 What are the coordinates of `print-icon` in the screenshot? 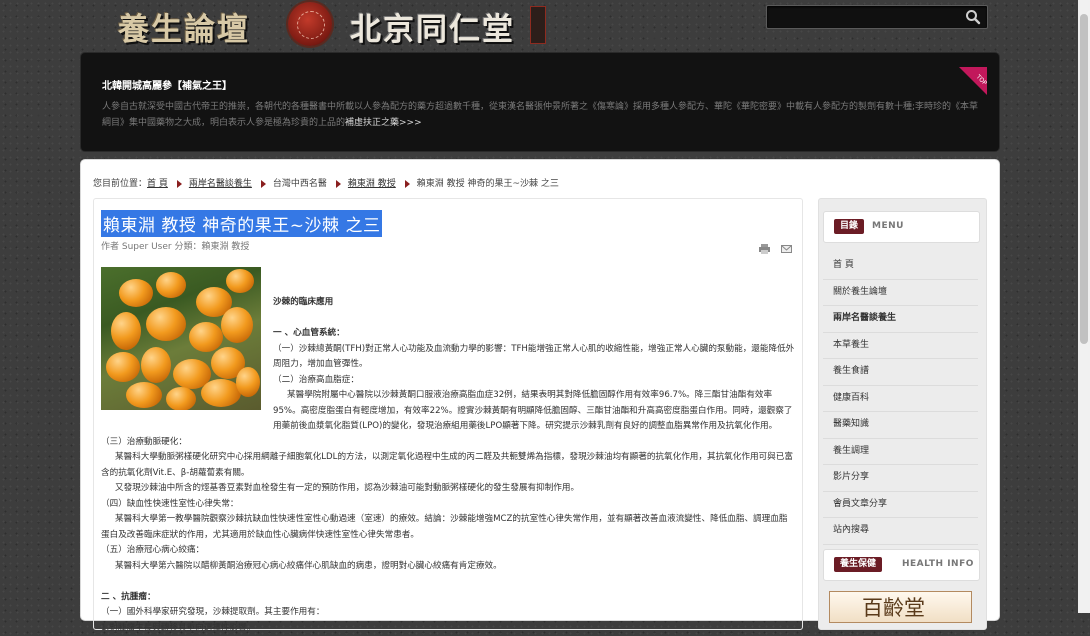 It's located at (764, 249).